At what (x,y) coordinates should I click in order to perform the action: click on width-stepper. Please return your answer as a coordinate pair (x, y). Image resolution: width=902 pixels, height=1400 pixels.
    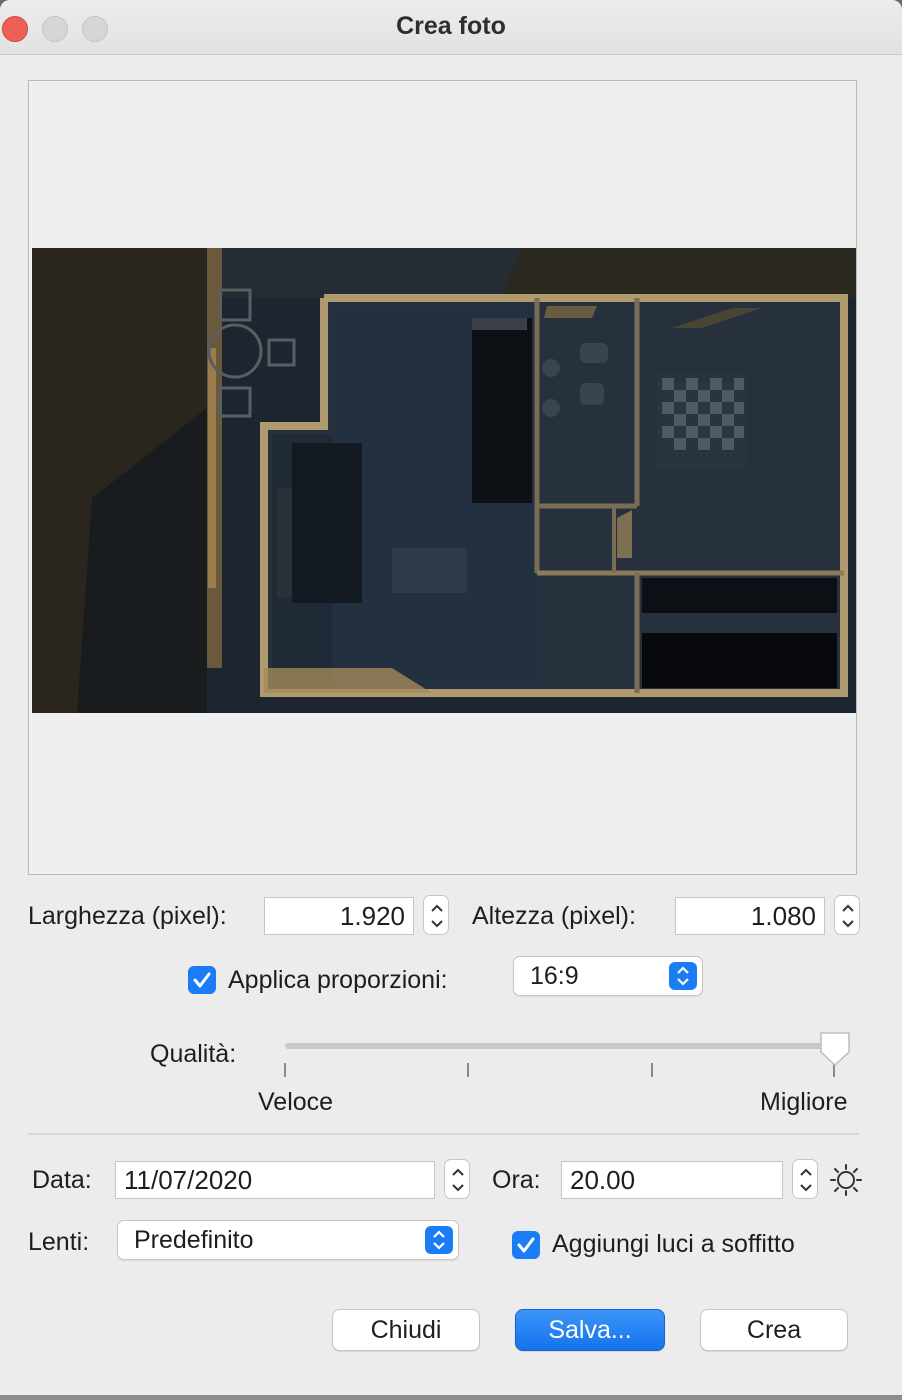
    Looking at the image, I should click on (436, 915).